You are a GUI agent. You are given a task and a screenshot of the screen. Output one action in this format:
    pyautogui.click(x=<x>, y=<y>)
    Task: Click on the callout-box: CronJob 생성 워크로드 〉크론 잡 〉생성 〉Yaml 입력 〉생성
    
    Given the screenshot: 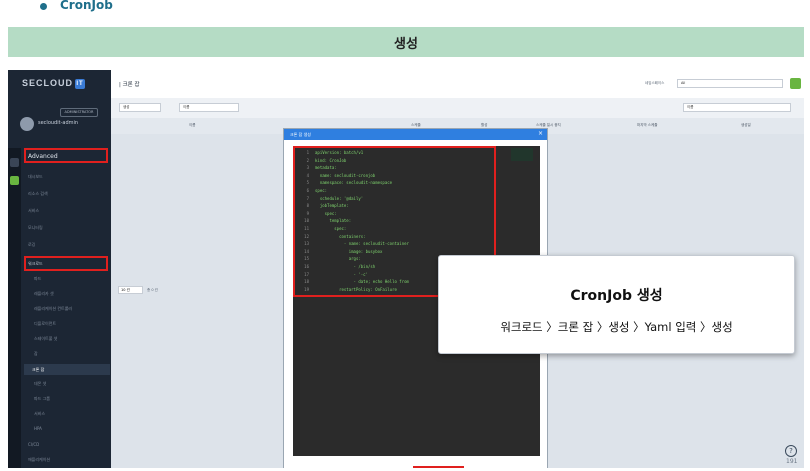 What is the action you would take?
    pyautogui.click(x=616, y=304)
    